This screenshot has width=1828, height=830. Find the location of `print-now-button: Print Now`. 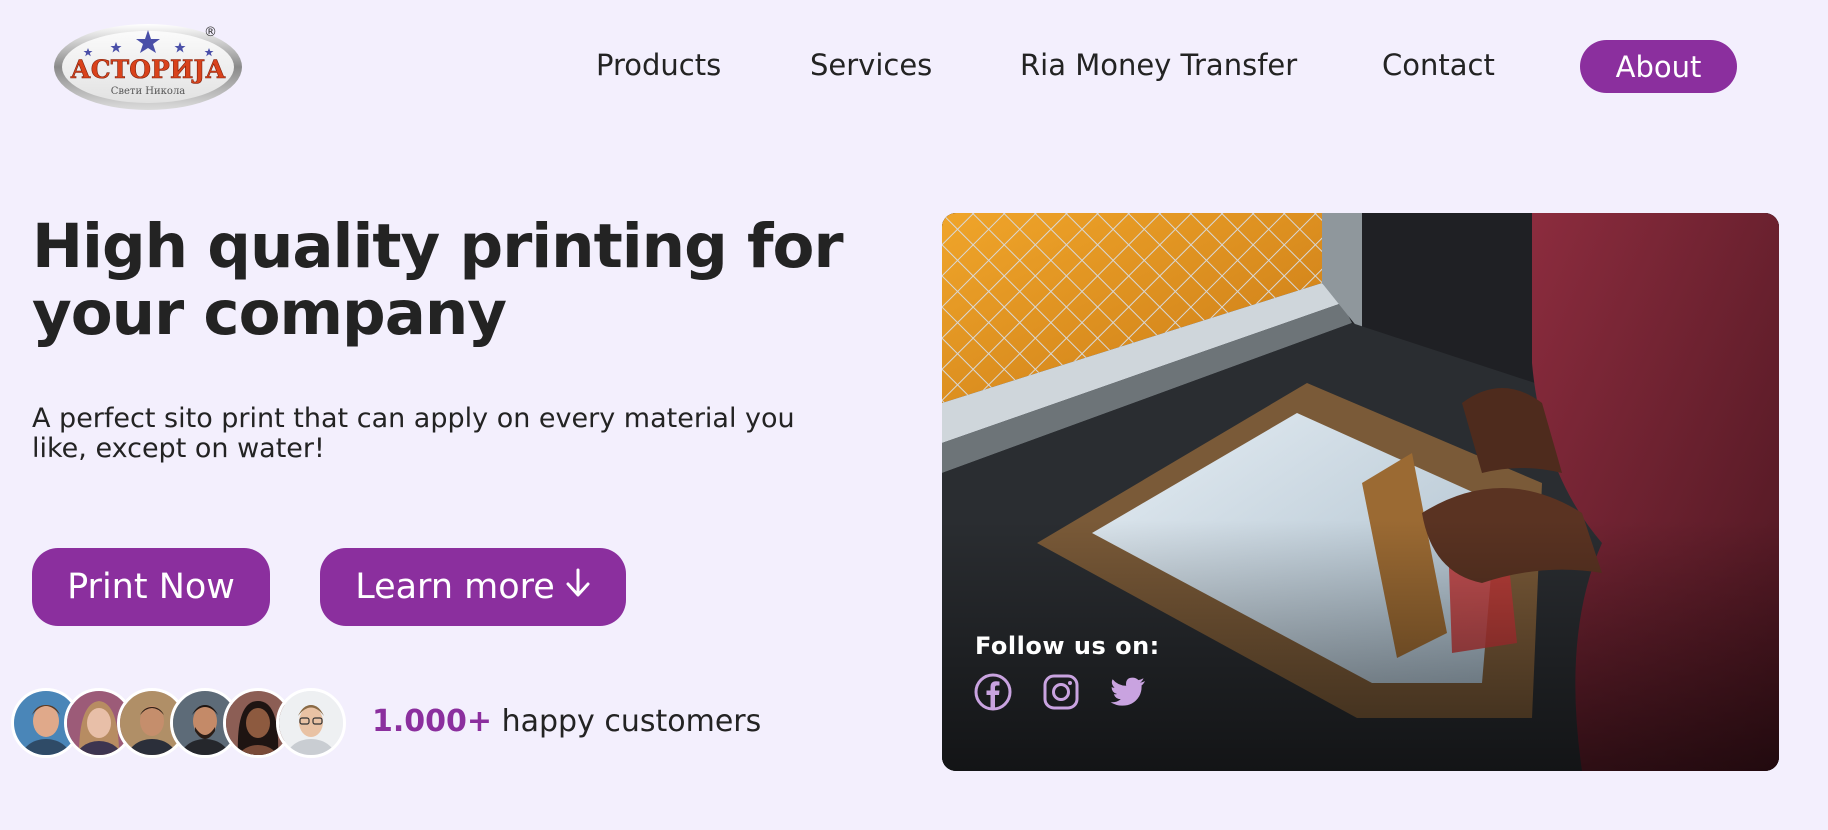

print-now-button: Print Now is located at coordinates (151, 587).